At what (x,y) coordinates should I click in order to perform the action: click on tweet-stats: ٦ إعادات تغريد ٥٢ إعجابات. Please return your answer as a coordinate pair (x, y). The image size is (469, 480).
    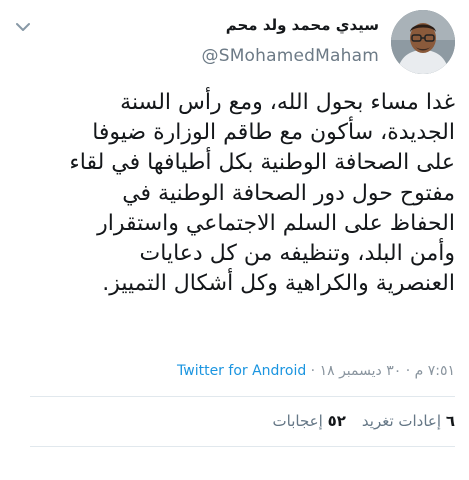
    Looking at the image, I should click on (364, 421).